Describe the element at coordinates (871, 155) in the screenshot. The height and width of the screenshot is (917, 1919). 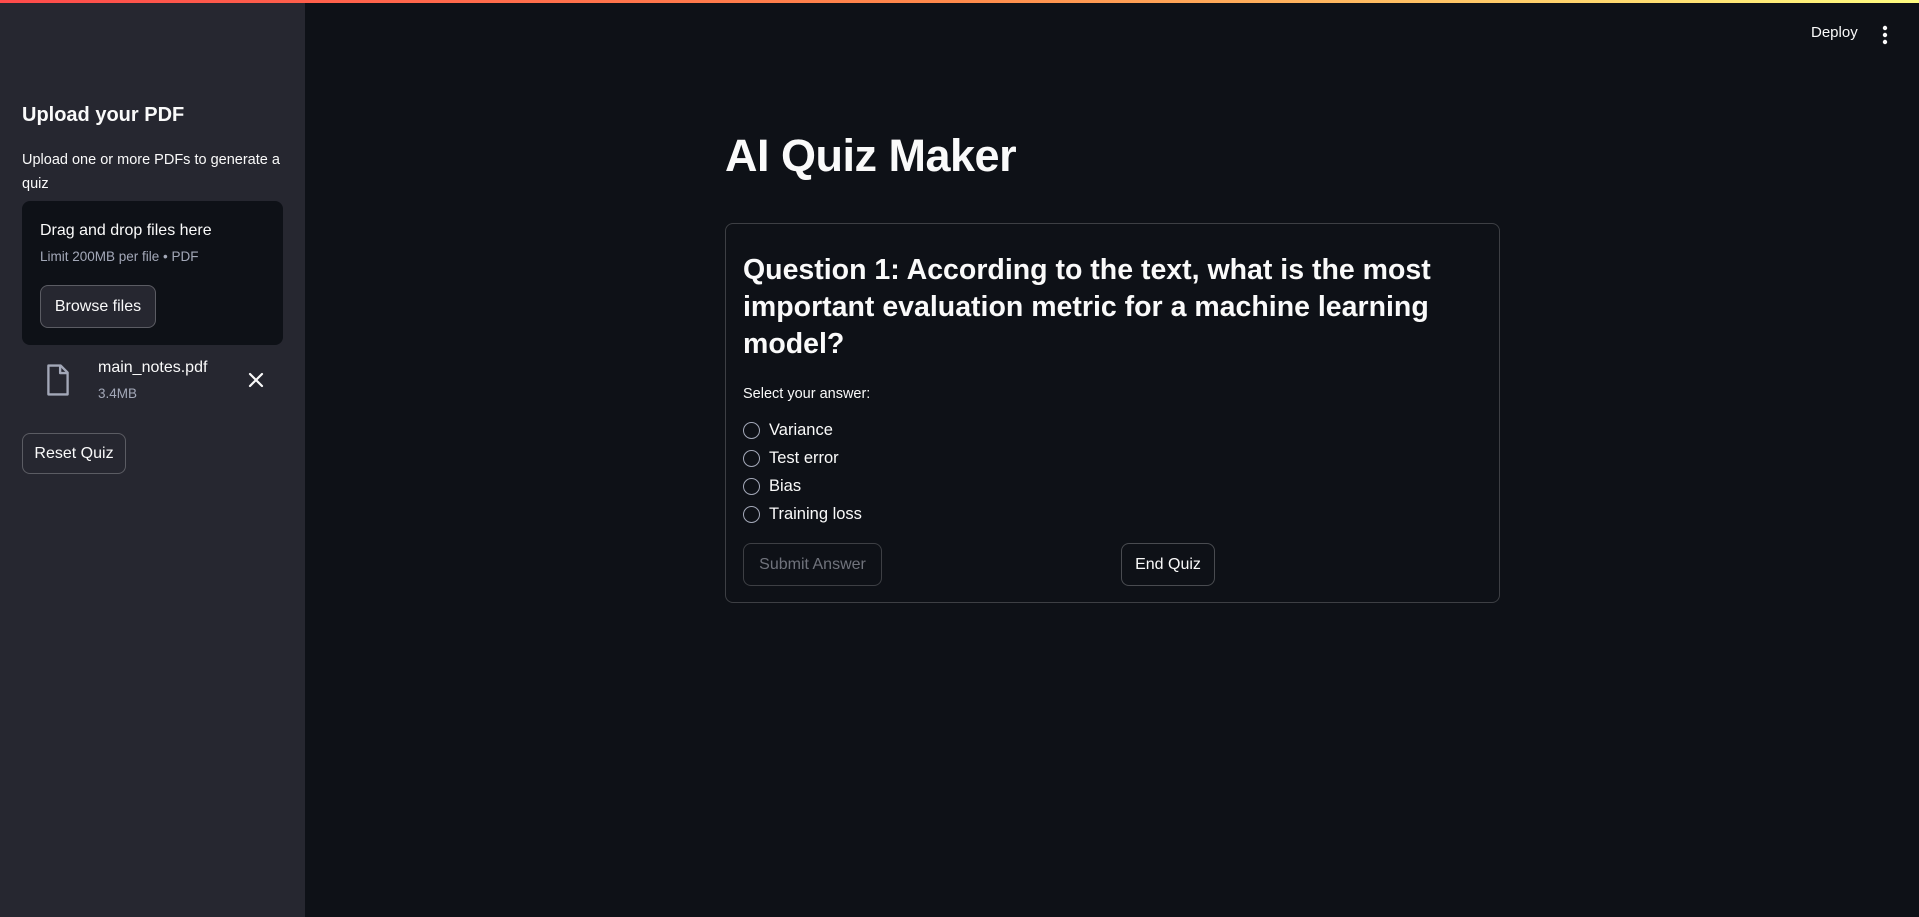
I see `page-title: AI Quiz Maker` at that location.